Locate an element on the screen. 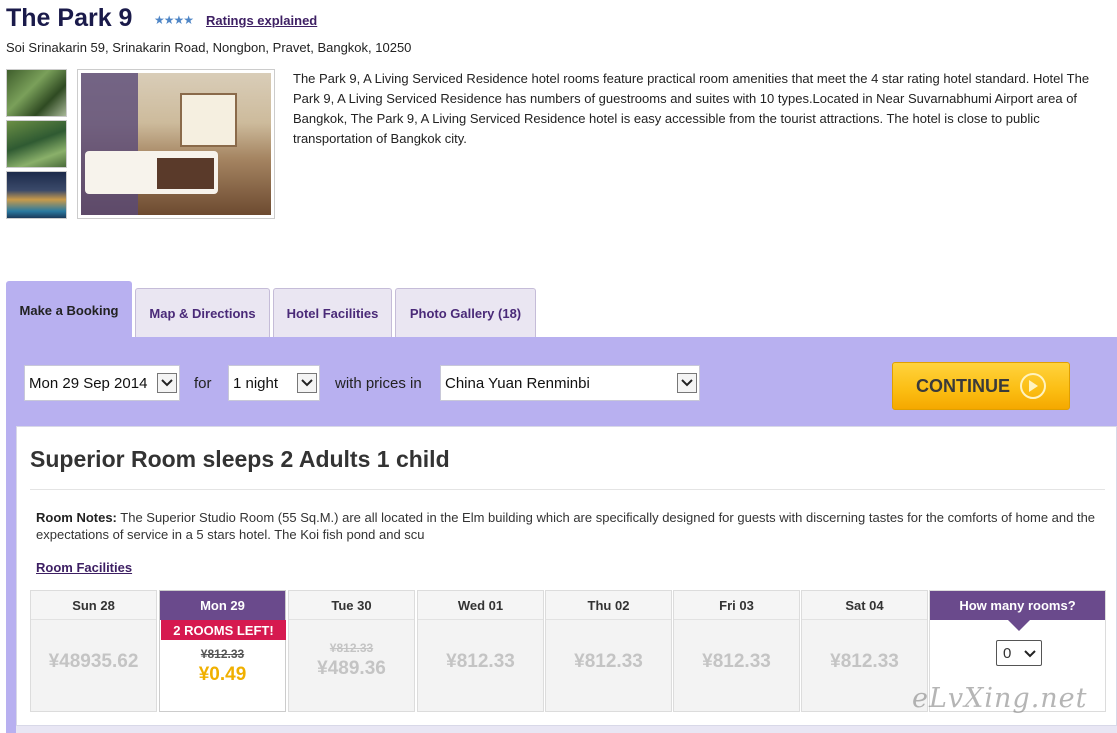  day-column-wed-01: Wed 01 ¥812.33 is located at coordinates (480, 651).